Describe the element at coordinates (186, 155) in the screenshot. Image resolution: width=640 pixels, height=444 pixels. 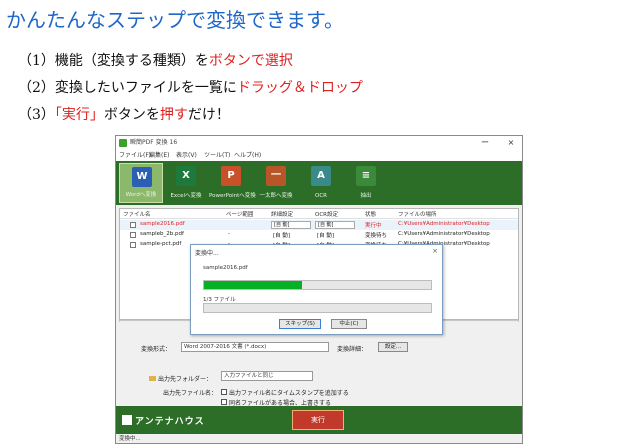
I see `menu-view: 表示(V)` at that location.